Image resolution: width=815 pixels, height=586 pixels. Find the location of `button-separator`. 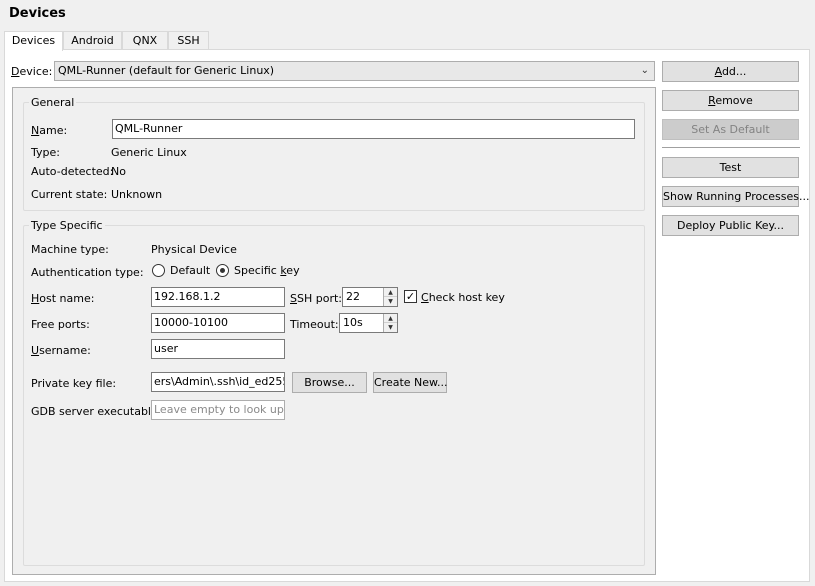

button-separator is located at coordinates (731, 147).